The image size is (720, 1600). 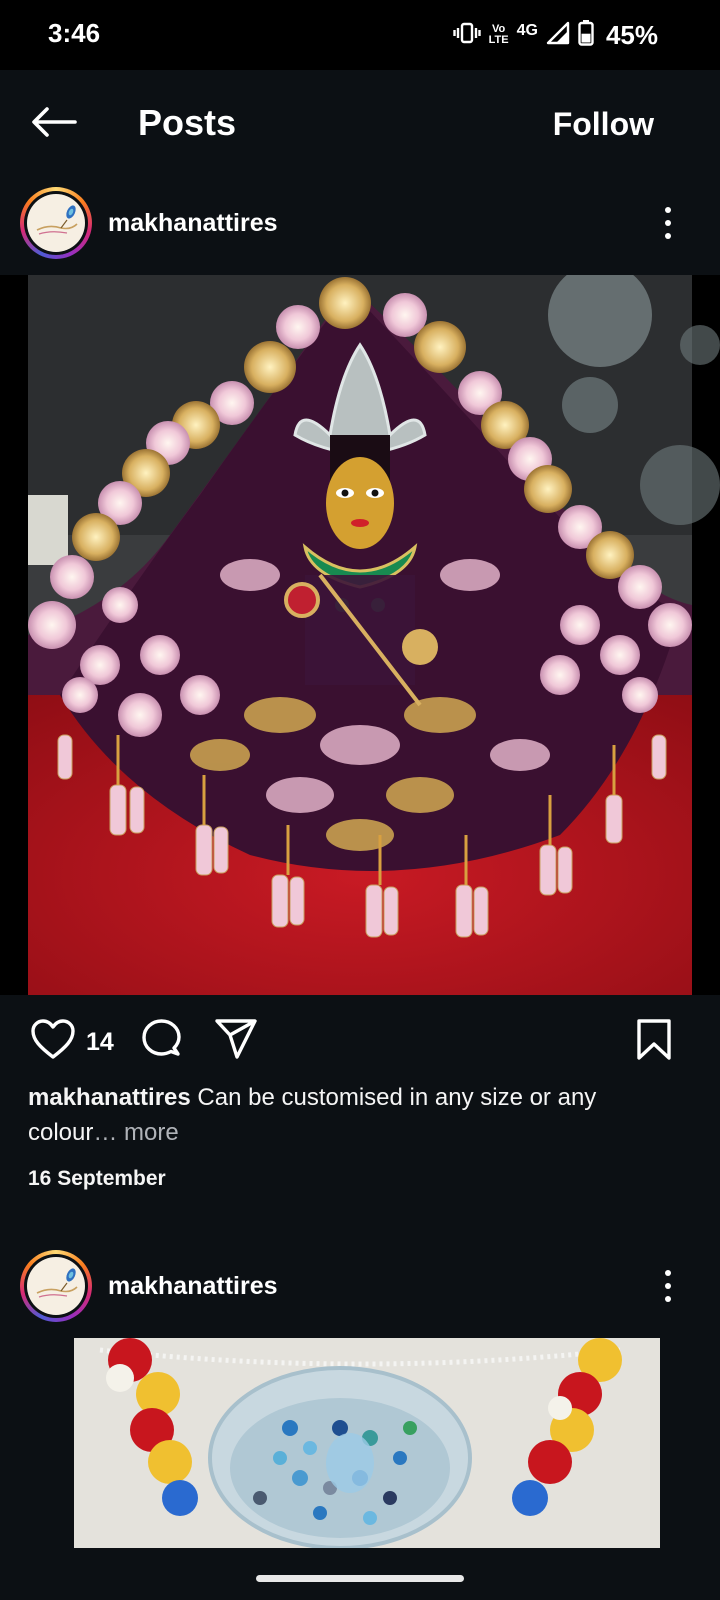 What do you see at coordinates (187, 122) in the screenshot?
I see `page-title: Posts` at bounding box center [187, 122].